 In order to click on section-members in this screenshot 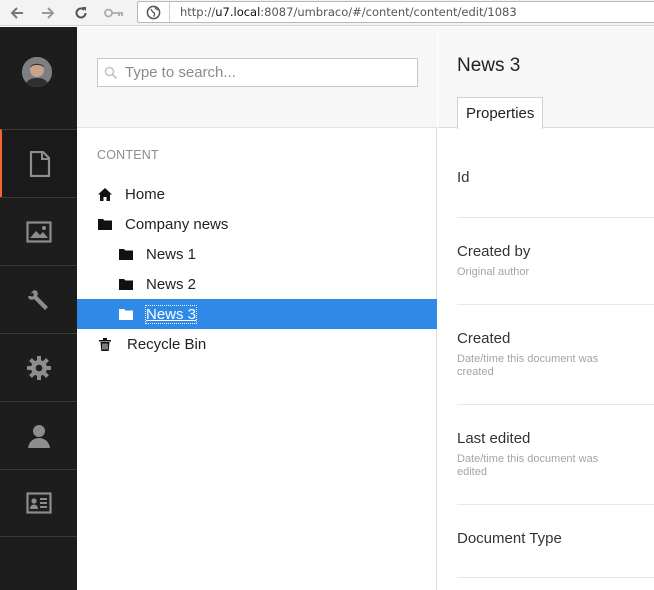, I will do `click(38, 503)`.